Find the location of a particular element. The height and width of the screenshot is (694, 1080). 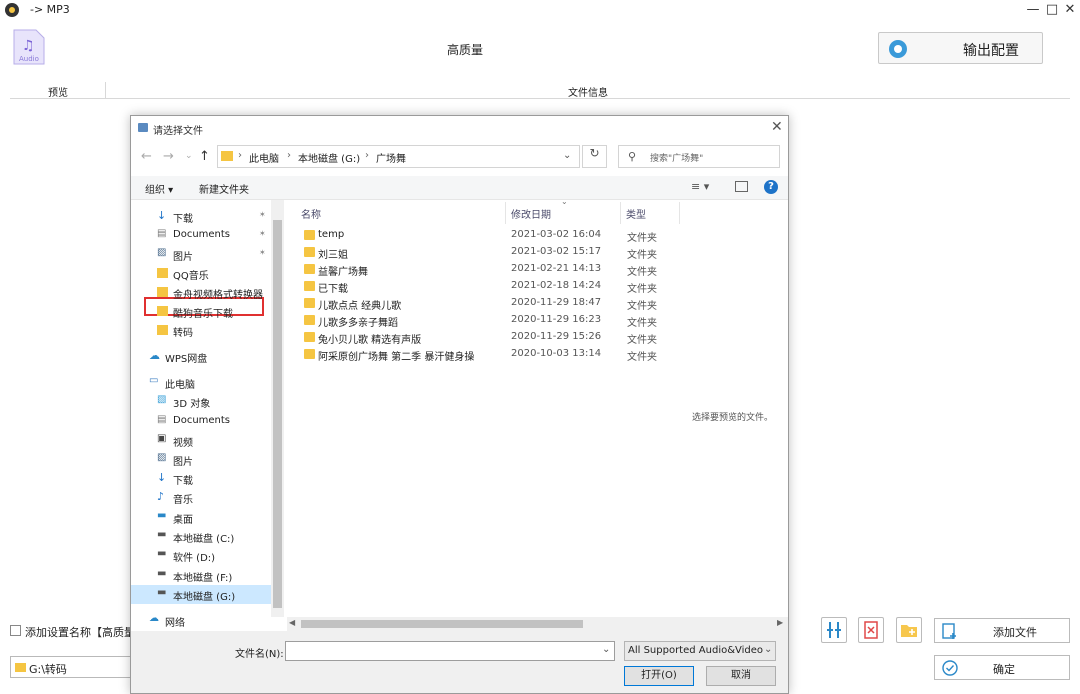

close-button: ✕ is located at coordinates (1070, 10).